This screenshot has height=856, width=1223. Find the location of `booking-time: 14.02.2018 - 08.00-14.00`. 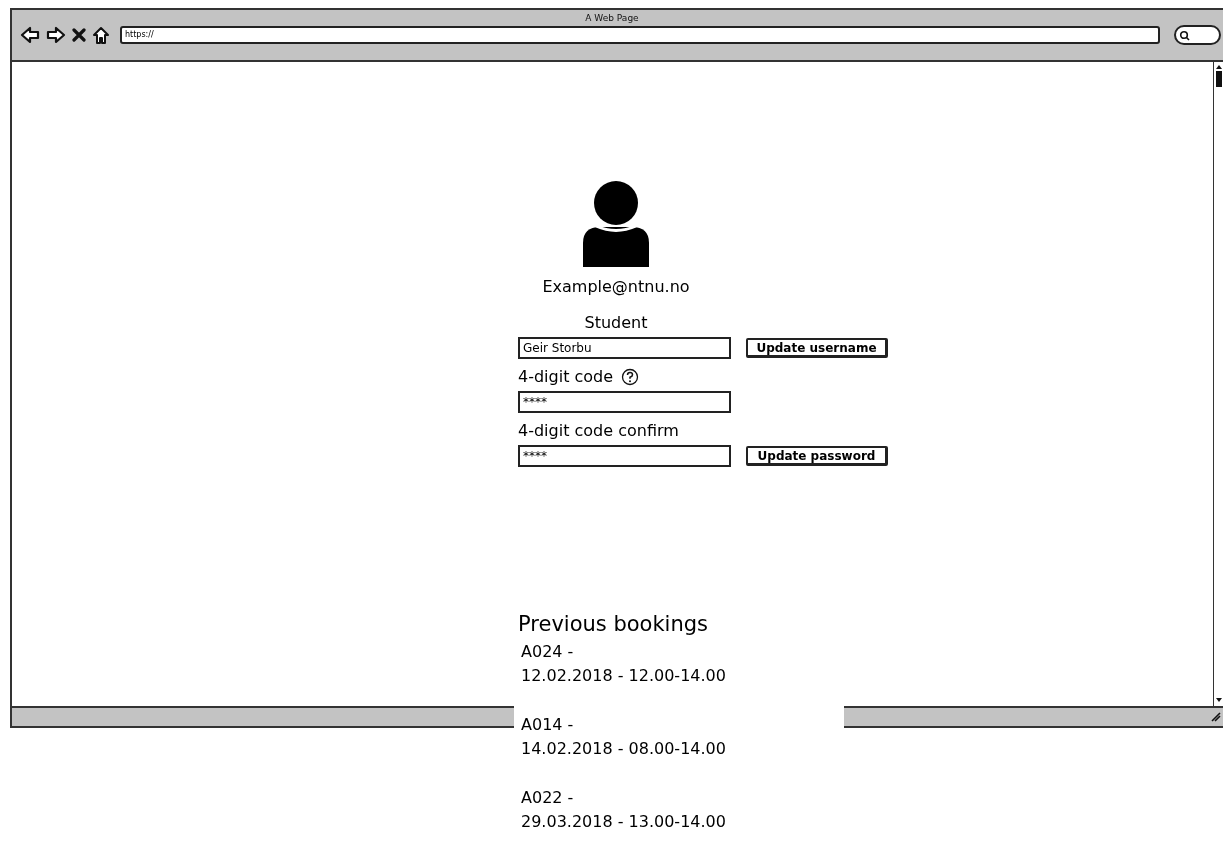

booking-time: 14.02.2018 - 08.00-14.00 is located at coordinates (624, 749).